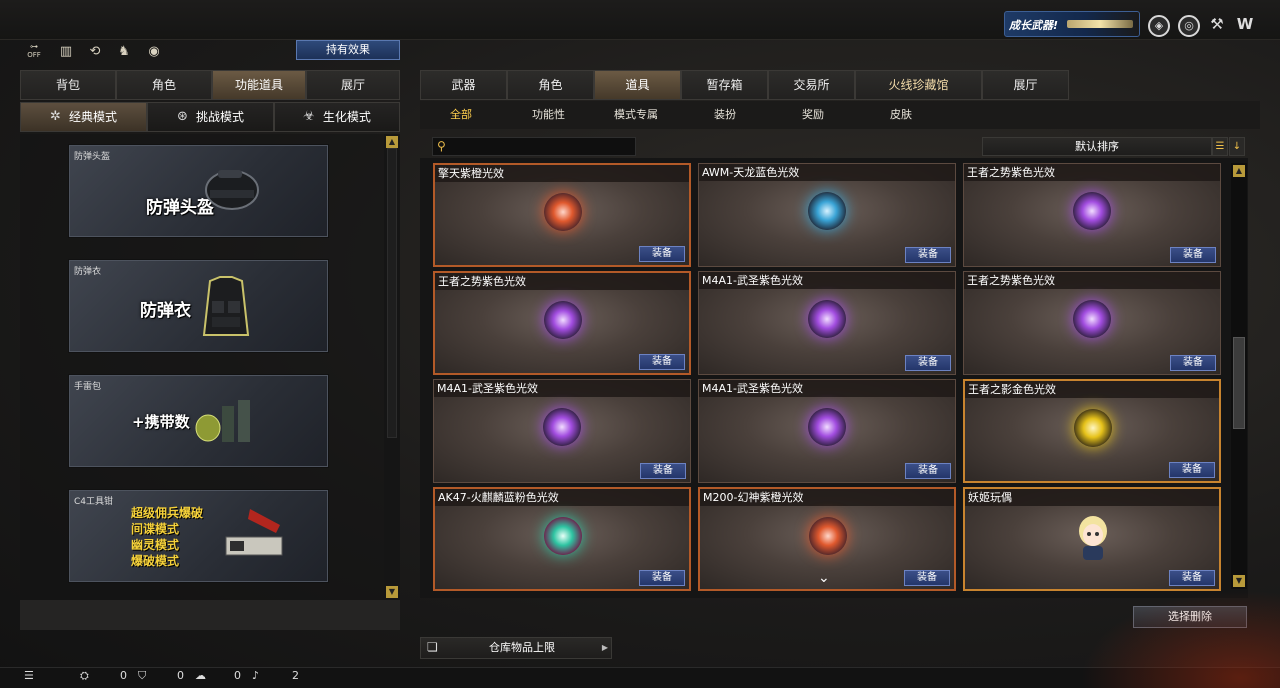 The height and width of the screenshot is (688, 1280). What do you see at coordinates (295, 675) in the screenshot?
I see `status-count: 2` at bounding box center [295, 675].